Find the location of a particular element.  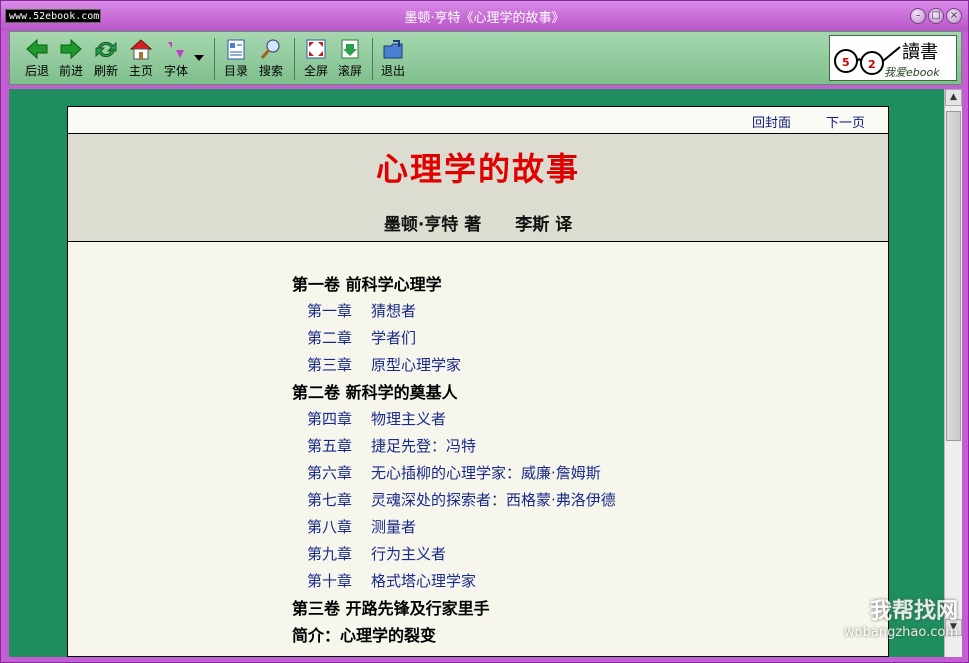

scroll-up-button: ▲ is located at coordinates (953, 97).